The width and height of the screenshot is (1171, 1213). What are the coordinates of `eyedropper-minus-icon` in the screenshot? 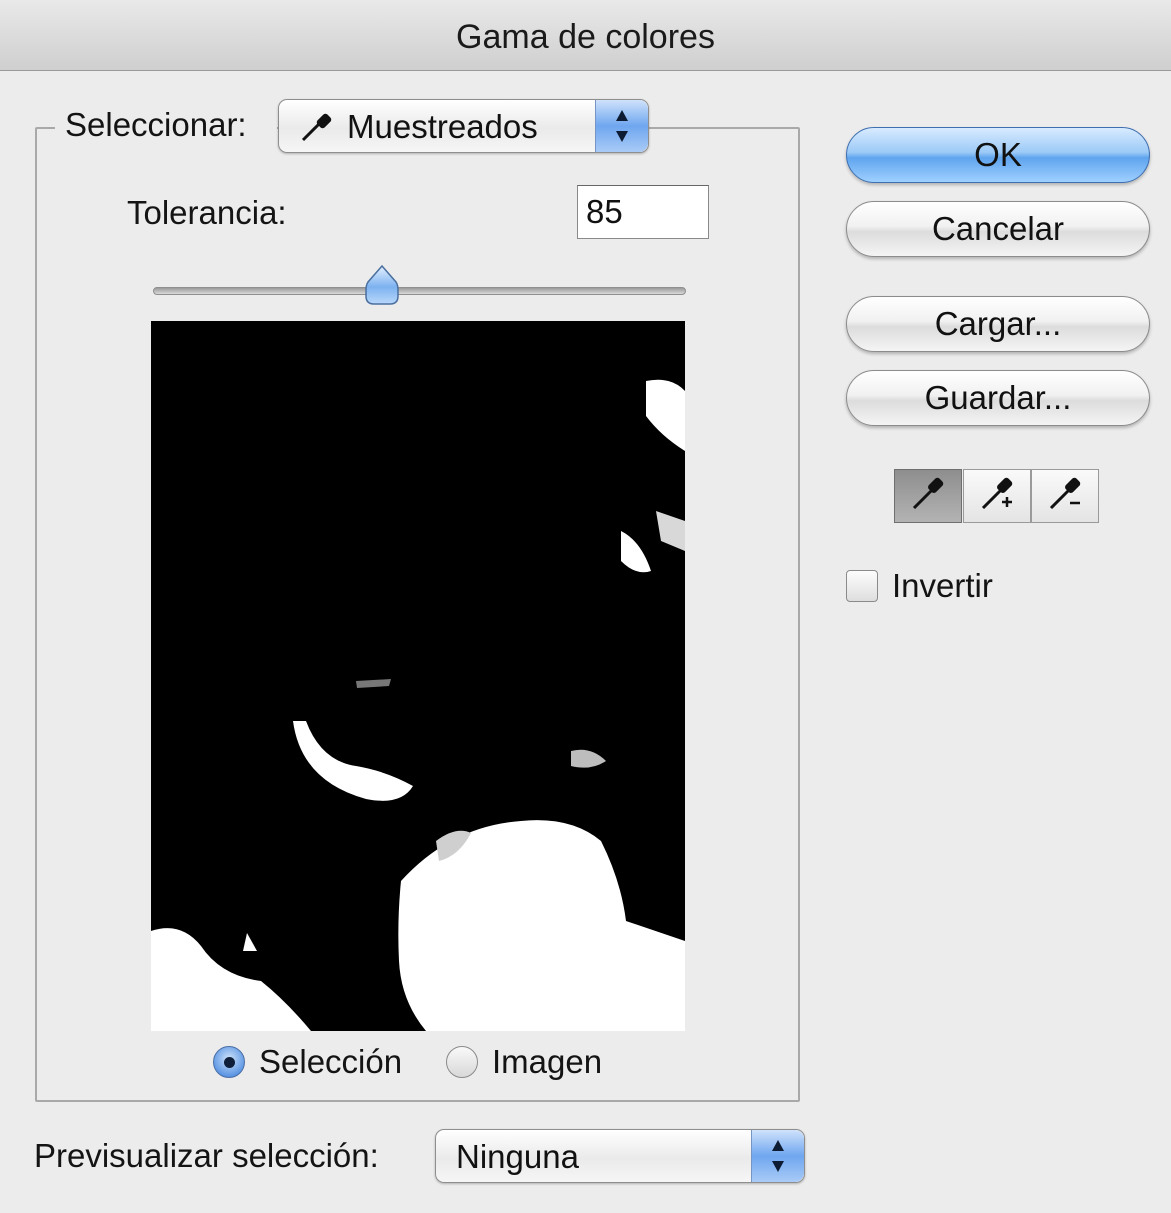 It's located at (1065, 496).